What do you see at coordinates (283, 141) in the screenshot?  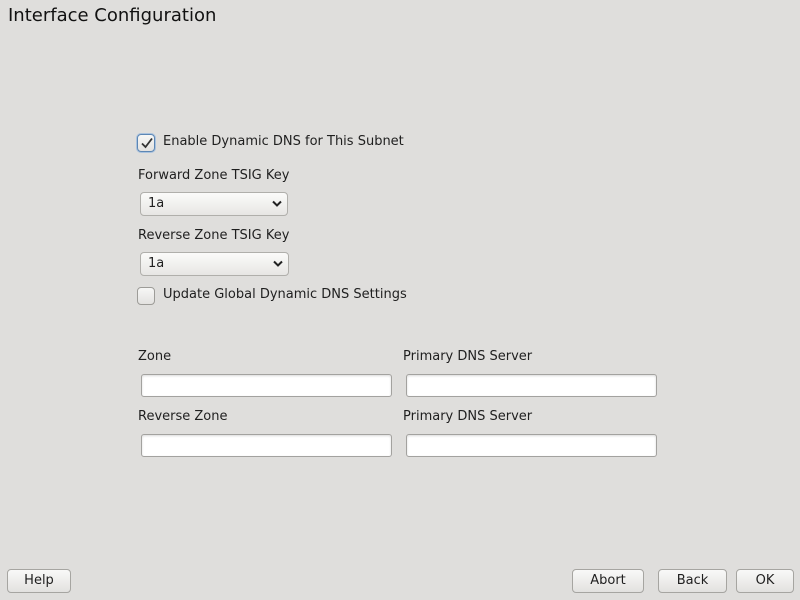 I see `enable-ddns-label: Enable Dynamic DNS for This Subnet` at bounding box center [283, 141].